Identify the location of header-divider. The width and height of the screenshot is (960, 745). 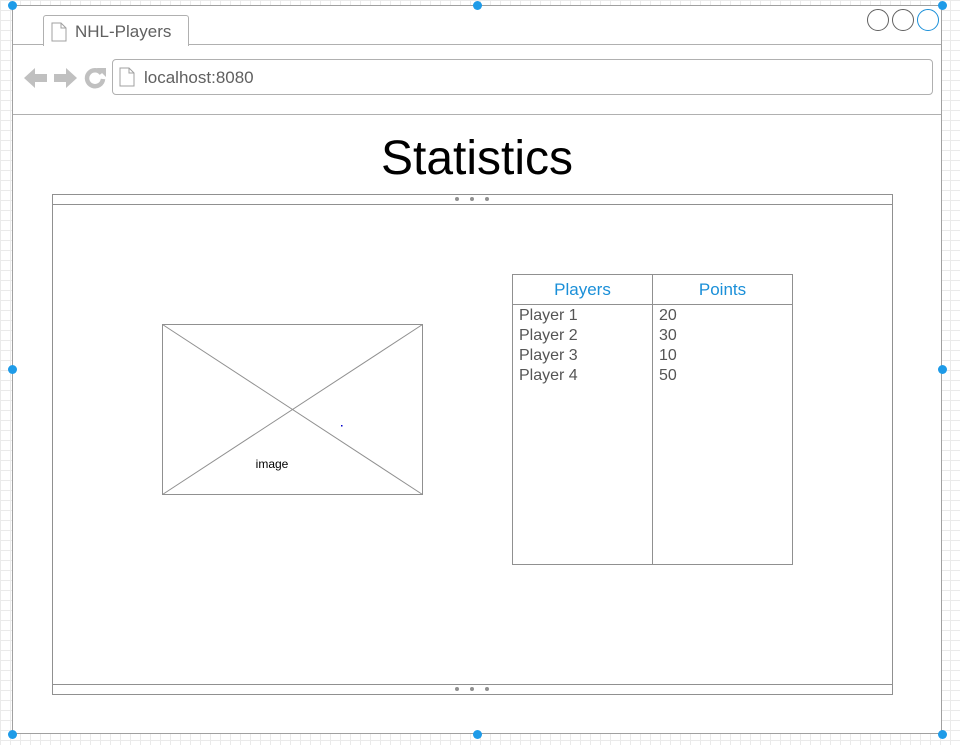
(477, 114).